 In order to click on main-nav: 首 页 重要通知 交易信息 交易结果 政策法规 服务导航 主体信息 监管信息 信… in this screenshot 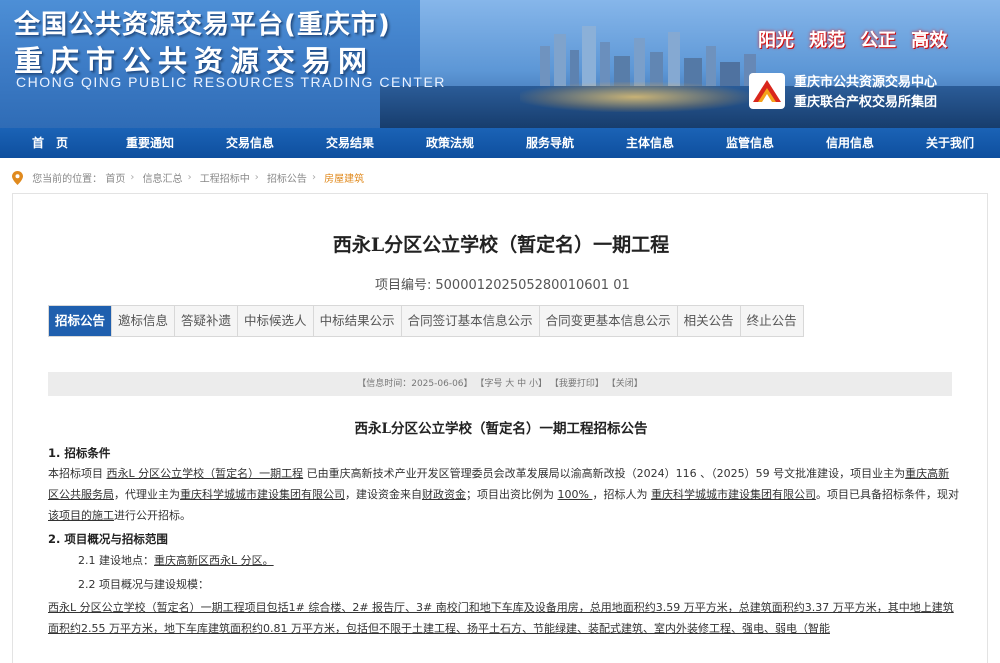, I will do `click(500, 143)`.